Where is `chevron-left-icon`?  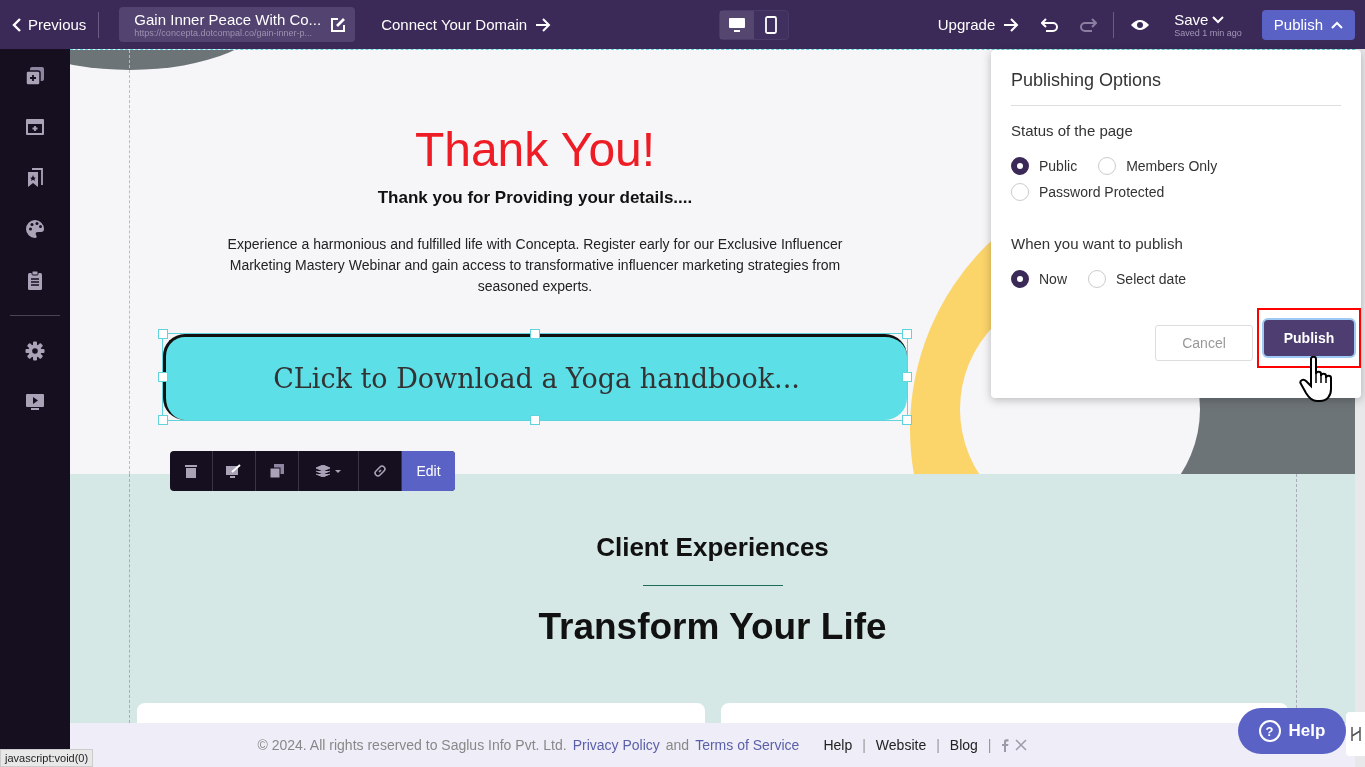
chevron-left-icon is located at coordinates (17, 24).